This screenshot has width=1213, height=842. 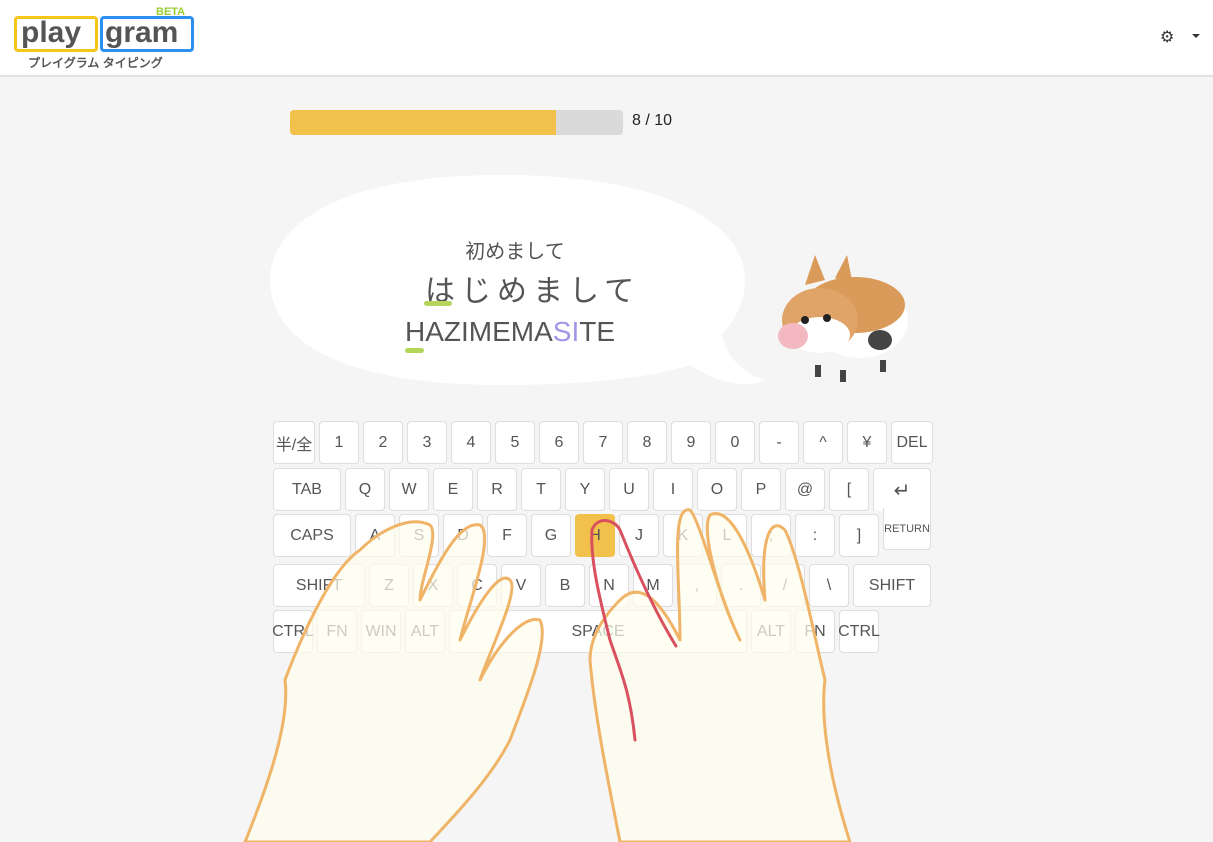 I want to click on key-tab: TAB, so click(x=307, y=489).